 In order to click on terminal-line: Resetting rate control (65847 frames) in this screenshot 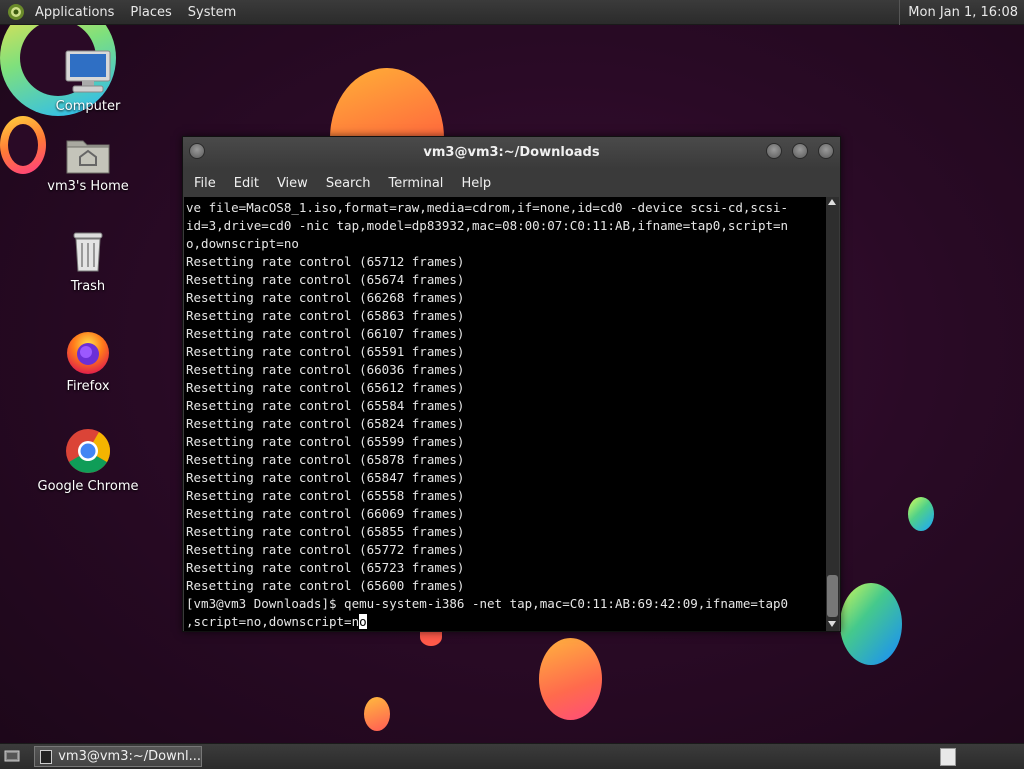, I will do `click(325, 477)`.